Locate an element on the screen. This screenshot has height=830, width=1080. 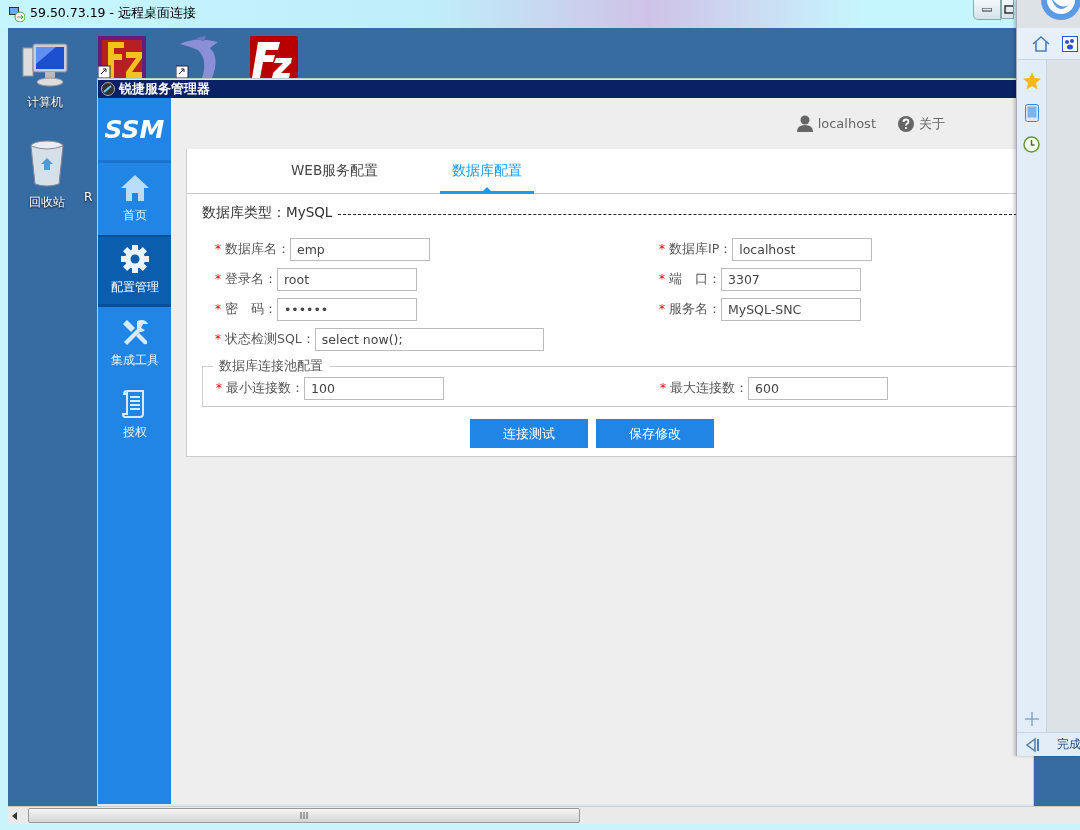
input-field: localhost is located at coordinates (802, 249).